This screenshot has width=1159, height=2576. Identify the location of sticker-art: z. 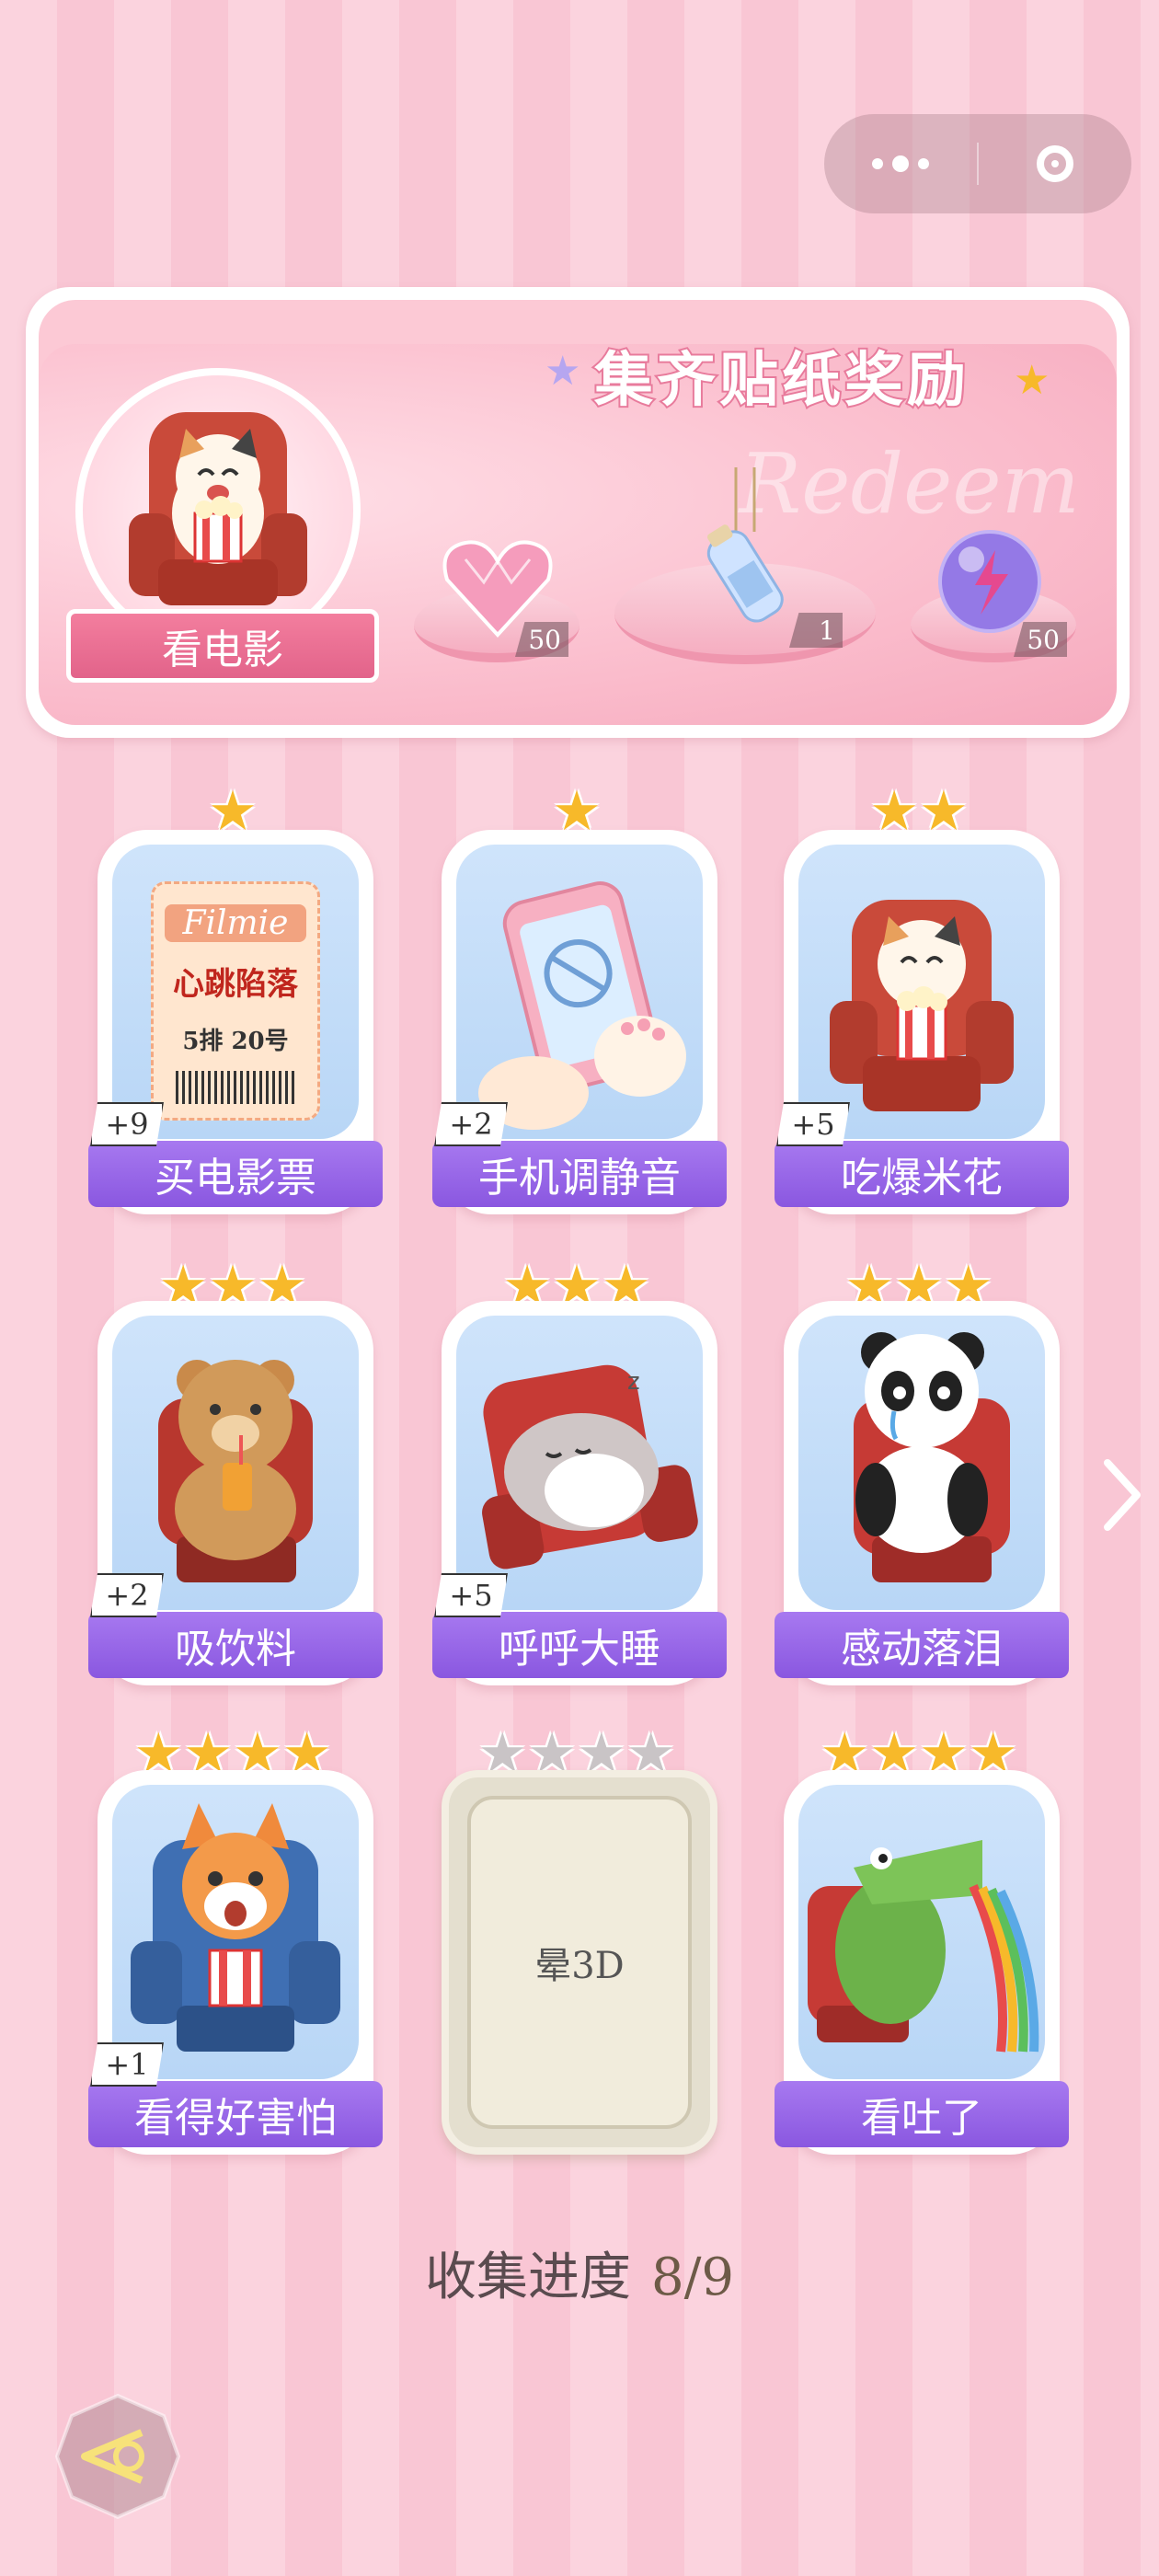
(579, 1463).